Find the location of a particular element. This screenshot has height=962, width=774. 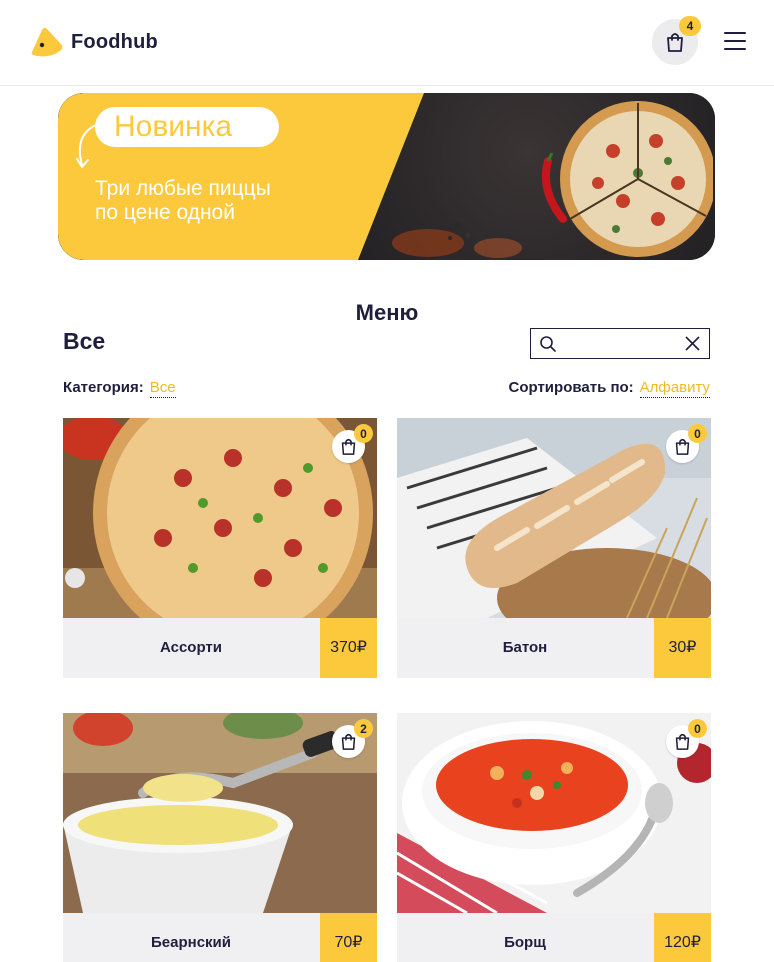

category-filter-label: Категория: is located at coordinates (103, 387).